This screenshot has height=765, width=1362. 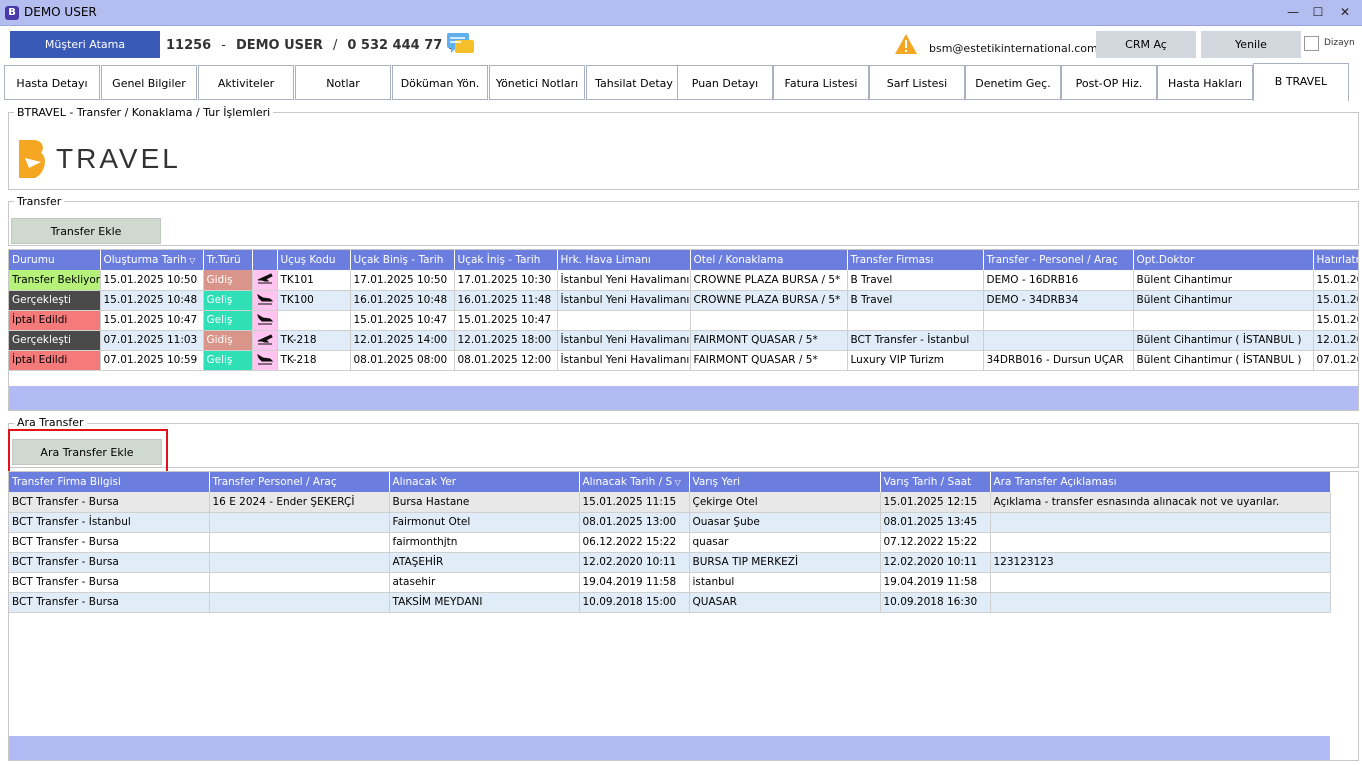 What do you see at coordinates (624, 260) in the screenshot?
I see `column-header: Hrk. Hava Limanı` at bounding box center [624, 260].